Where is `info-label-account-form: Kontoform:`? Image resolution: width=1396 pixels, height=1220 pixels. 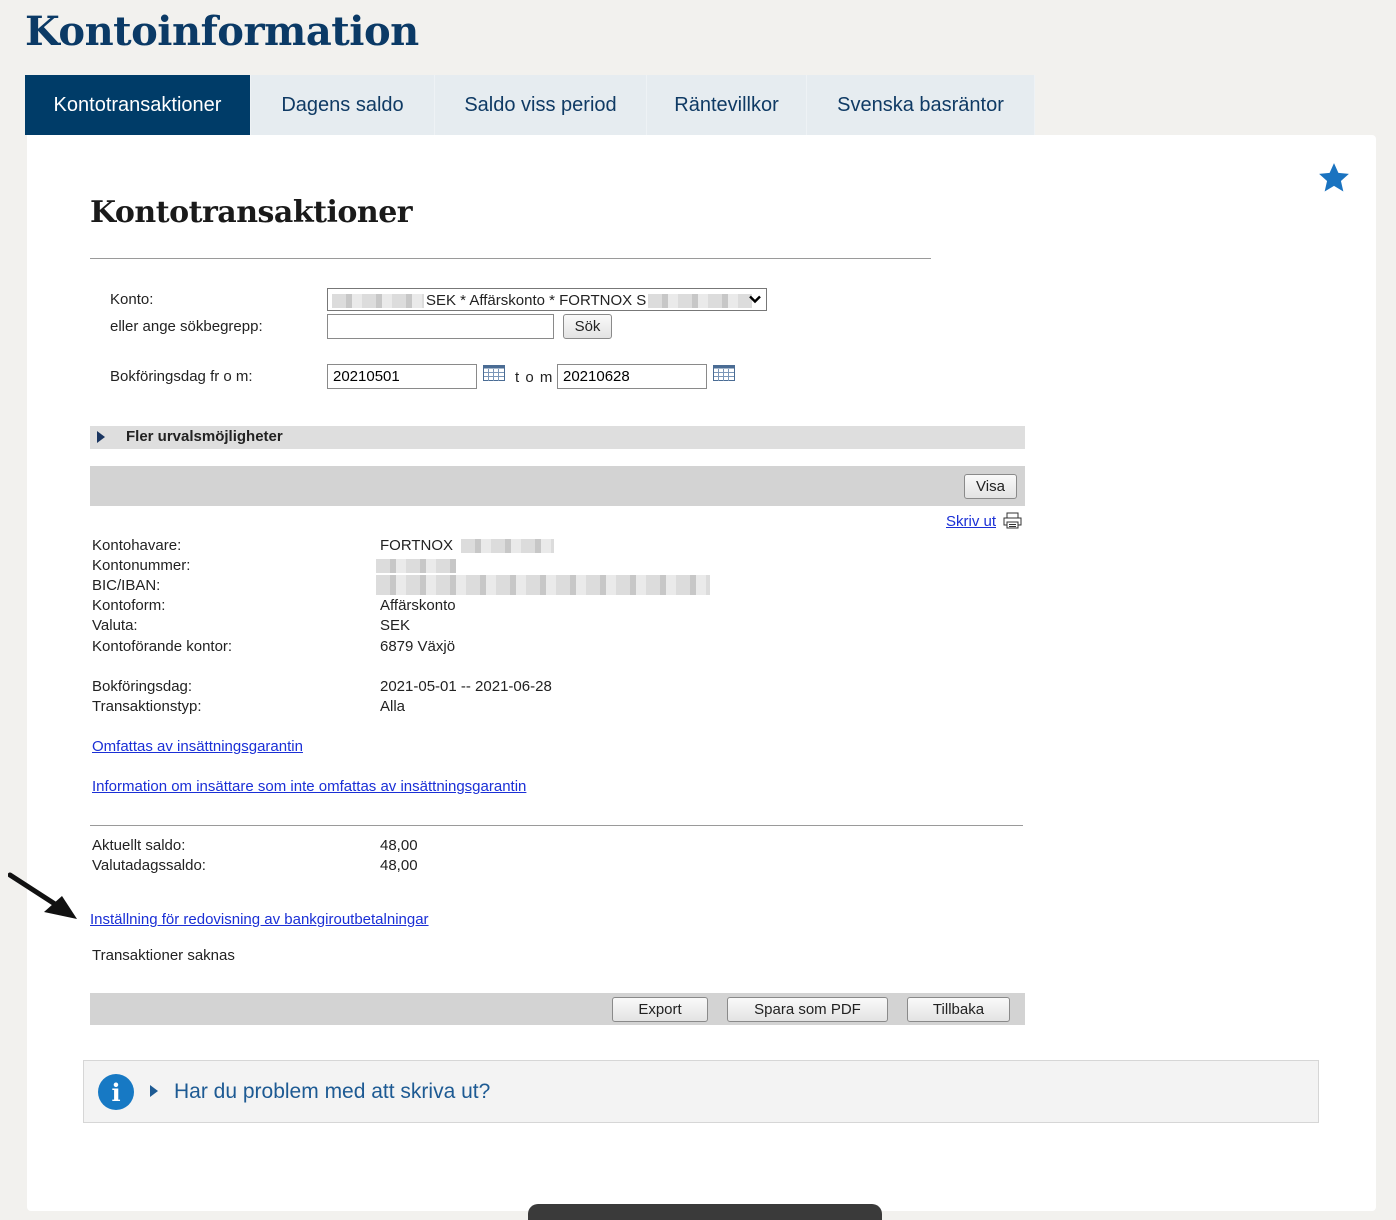 info-label-account-form: Kontoform: is located at coordinates (129, 605).